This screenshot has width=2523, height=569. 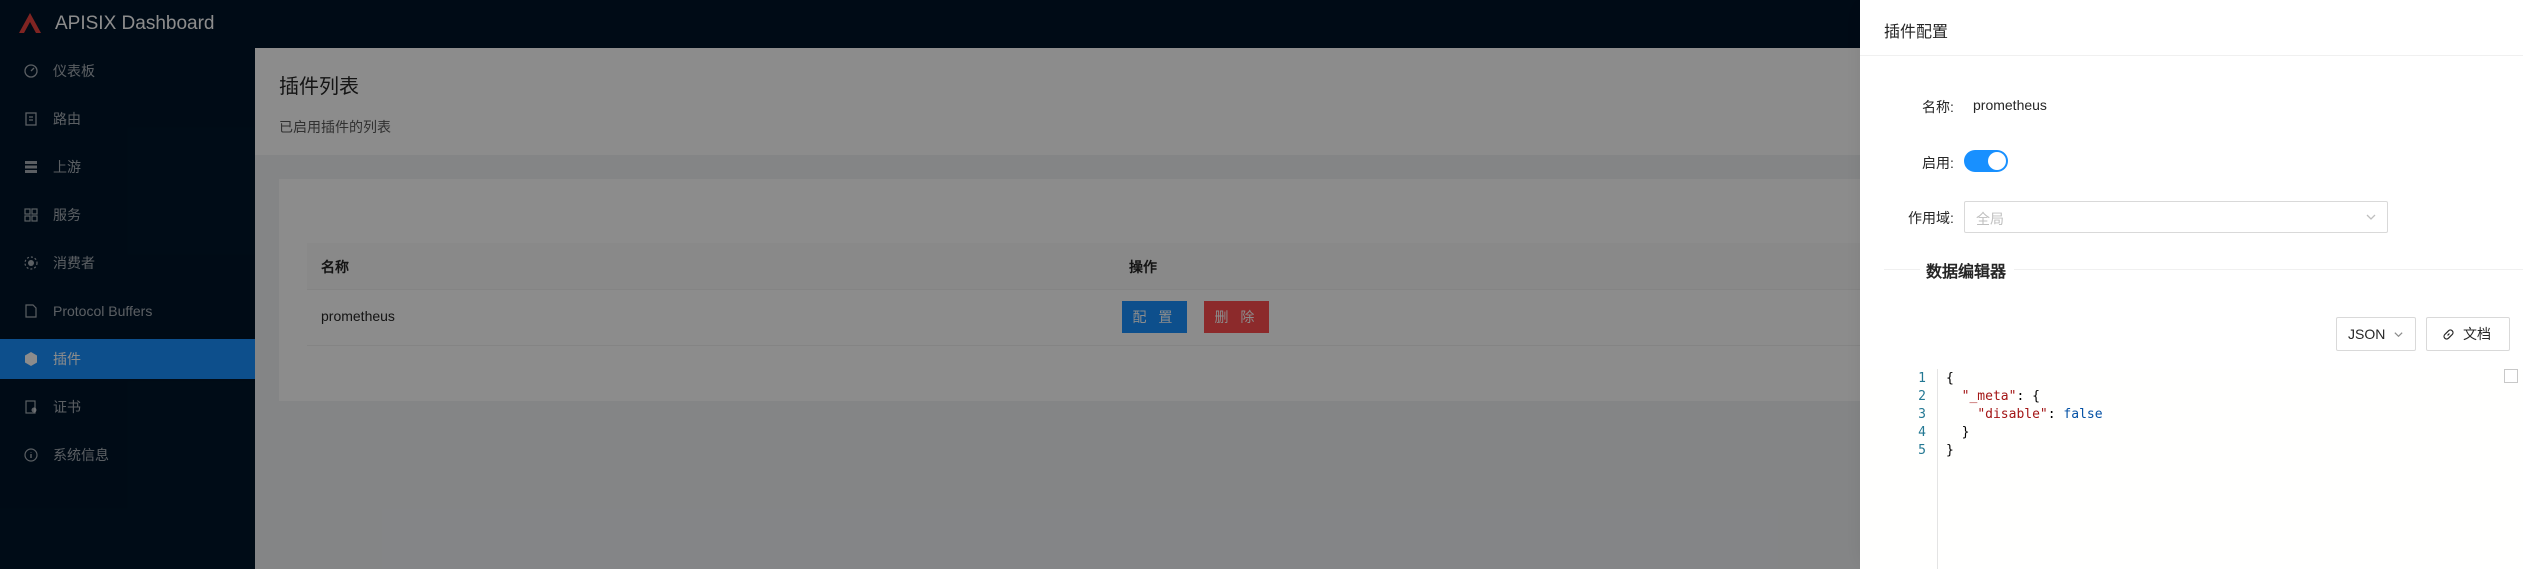 I want to click on editor-section-title: 数据编辑器, so click(x=1966, y=270).